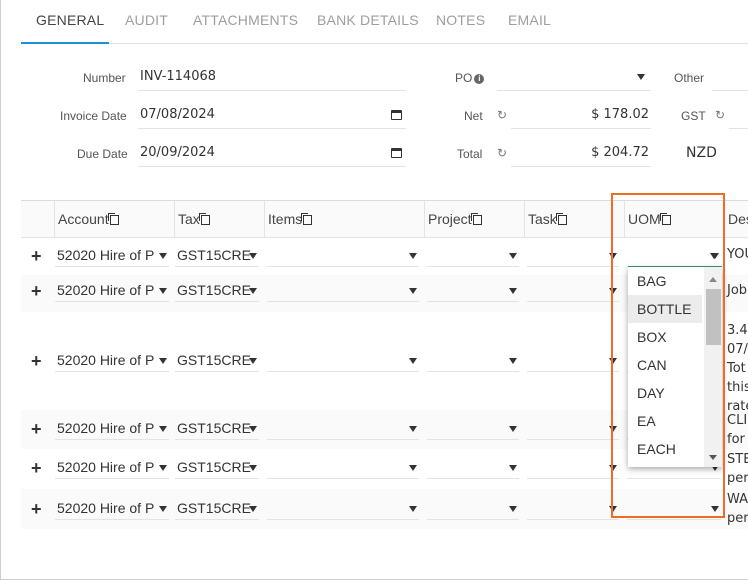 This screenshot has width=748, height=580. What do you see at coordinates (737, 330) in the screenshot?
I see `description-line: 3.45` at bounding box center [737, 330].